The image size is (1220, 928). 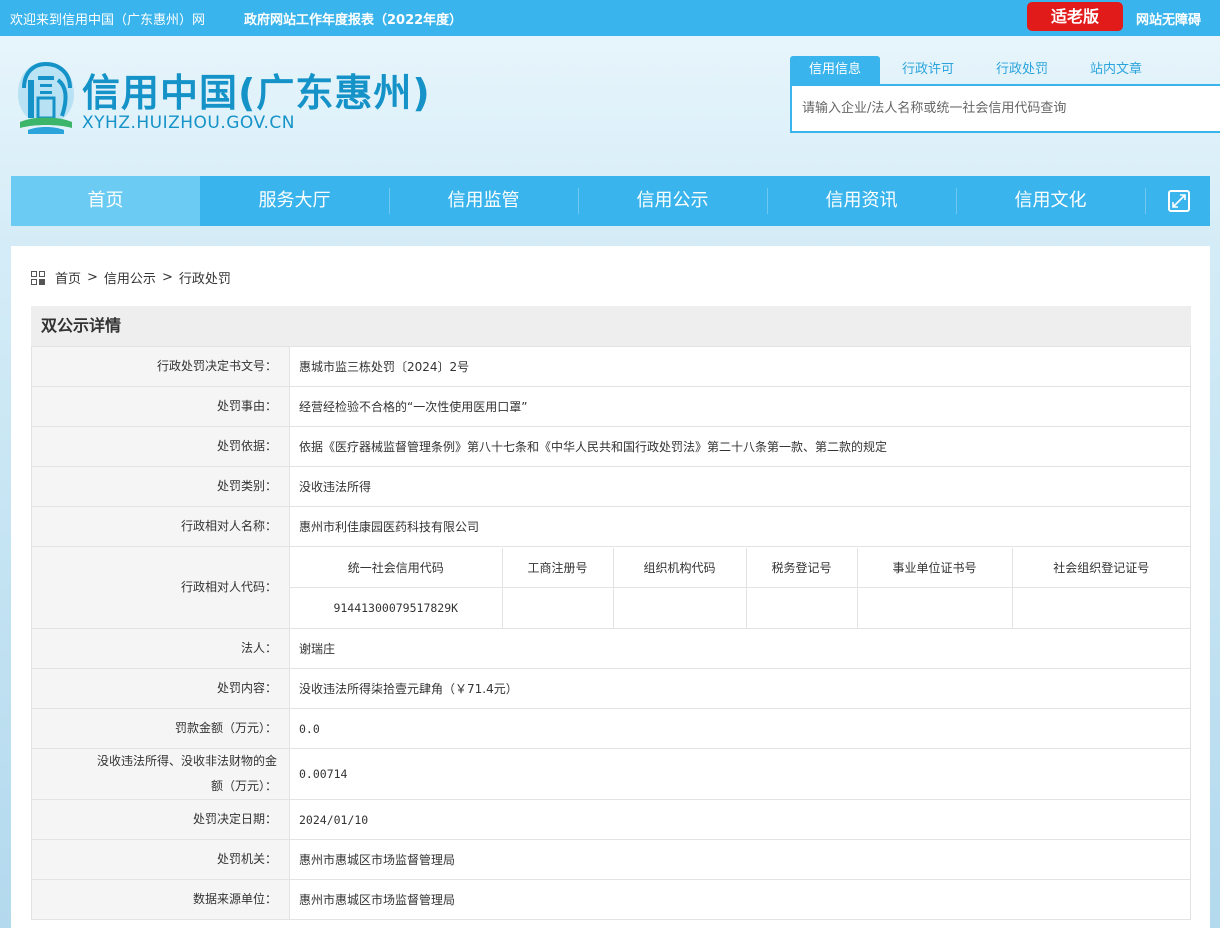 What do you see at coordinates (160, 899) in the screenshot?
I see `row-label: 数据来源单位：` at bounding box center [160, 899].